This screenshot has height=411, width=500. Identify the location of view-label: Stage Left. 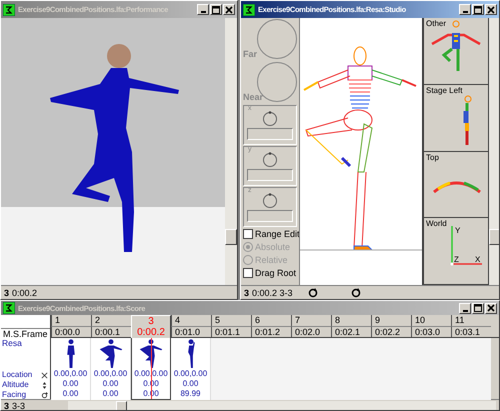
(444, 90).